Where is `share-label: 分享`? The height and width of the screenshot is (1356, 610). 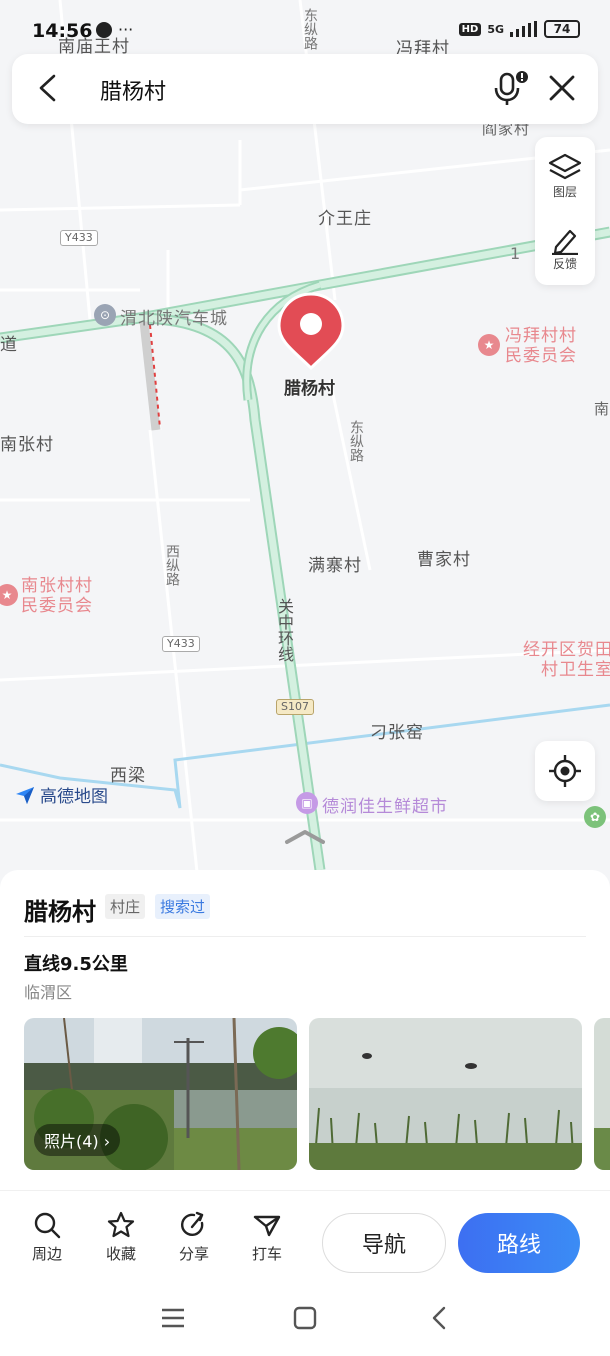
share-label: 分享 is located at coordinates (193, 1254).